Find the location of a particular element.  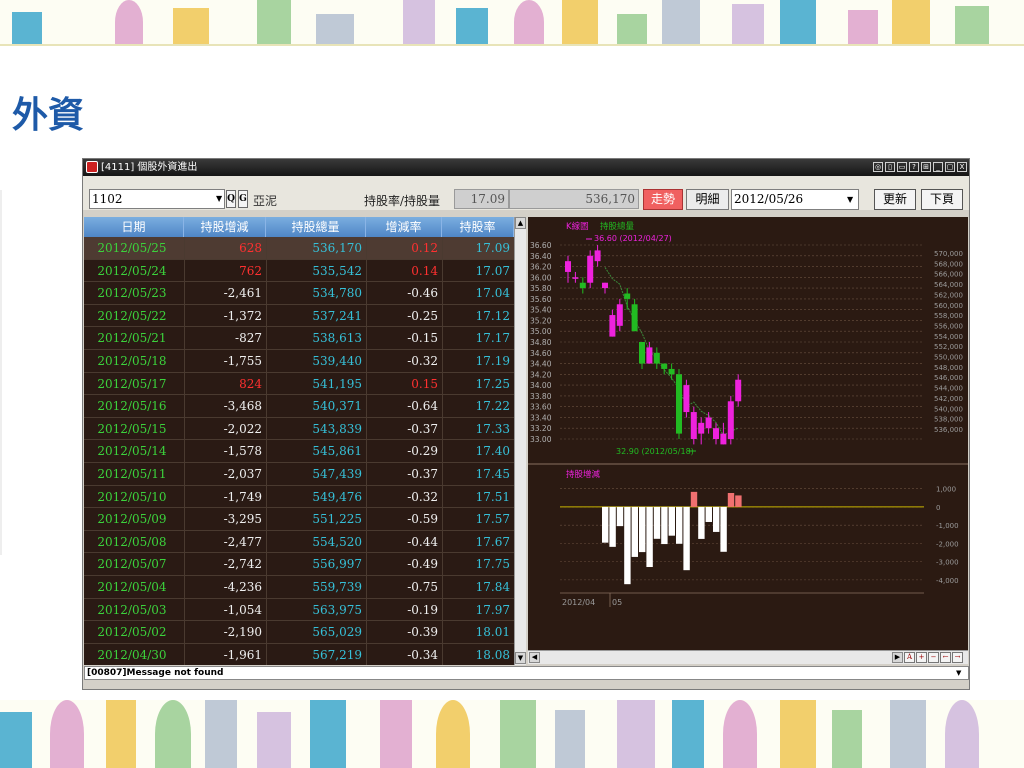

cell-date: 2012/05/17 is located at coordinates (132, 383).